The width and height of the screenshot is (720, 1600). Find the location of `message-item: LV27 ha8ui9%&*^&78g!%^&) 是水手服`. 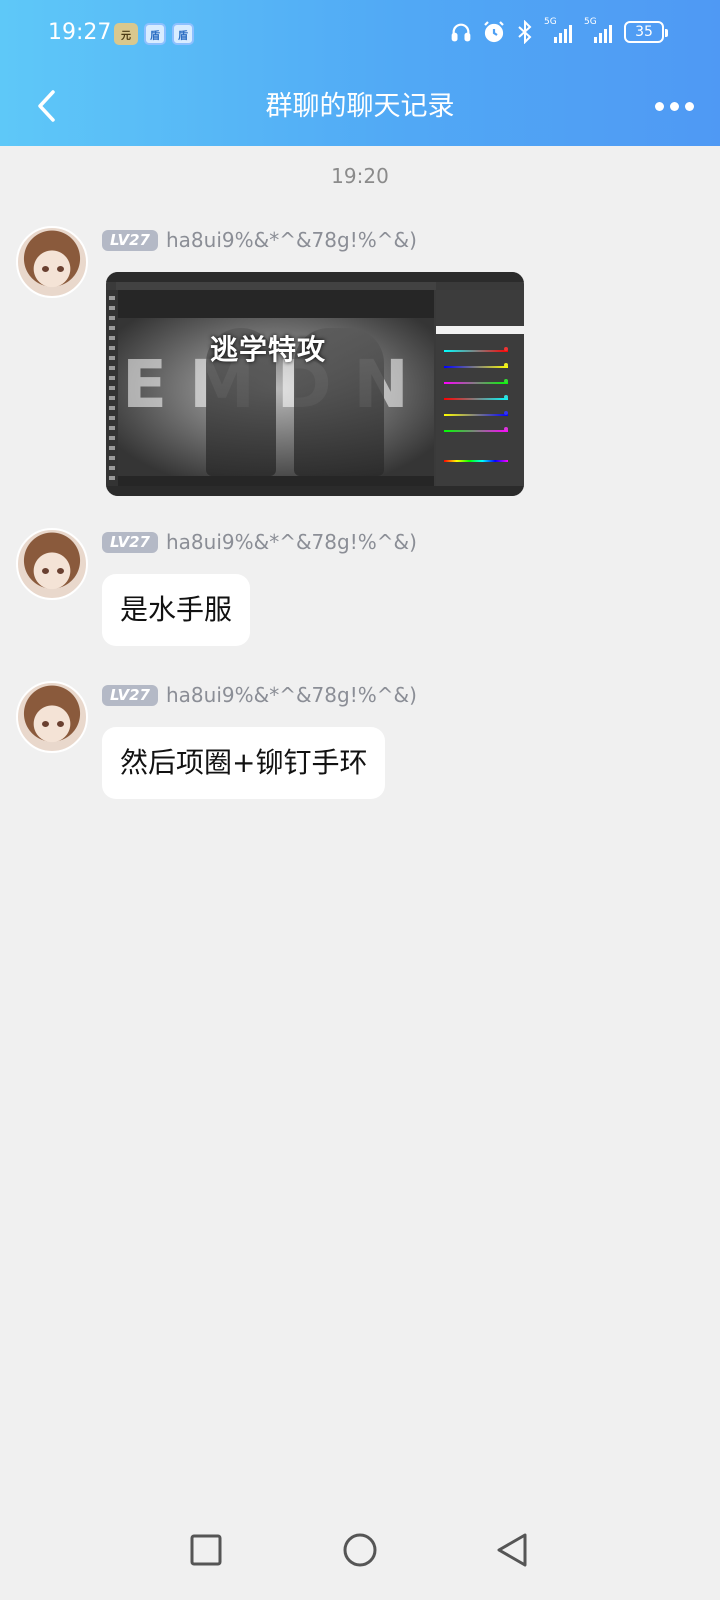

message-item: LV27 ha8ui9%&*^&78g!%^&) 是水手服 is located at coordinates (360, 588).